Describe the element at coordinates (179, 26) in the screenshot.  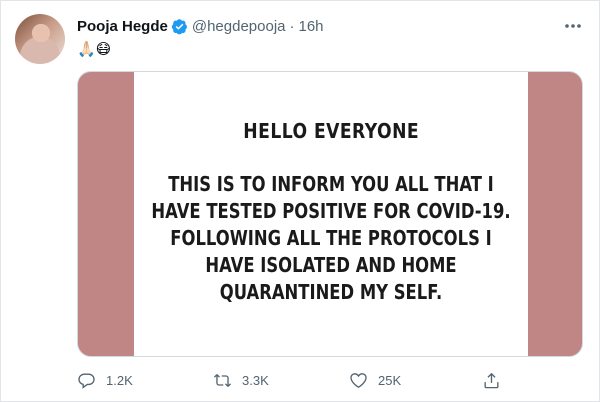
I see `verified-badge-icon` at that location.